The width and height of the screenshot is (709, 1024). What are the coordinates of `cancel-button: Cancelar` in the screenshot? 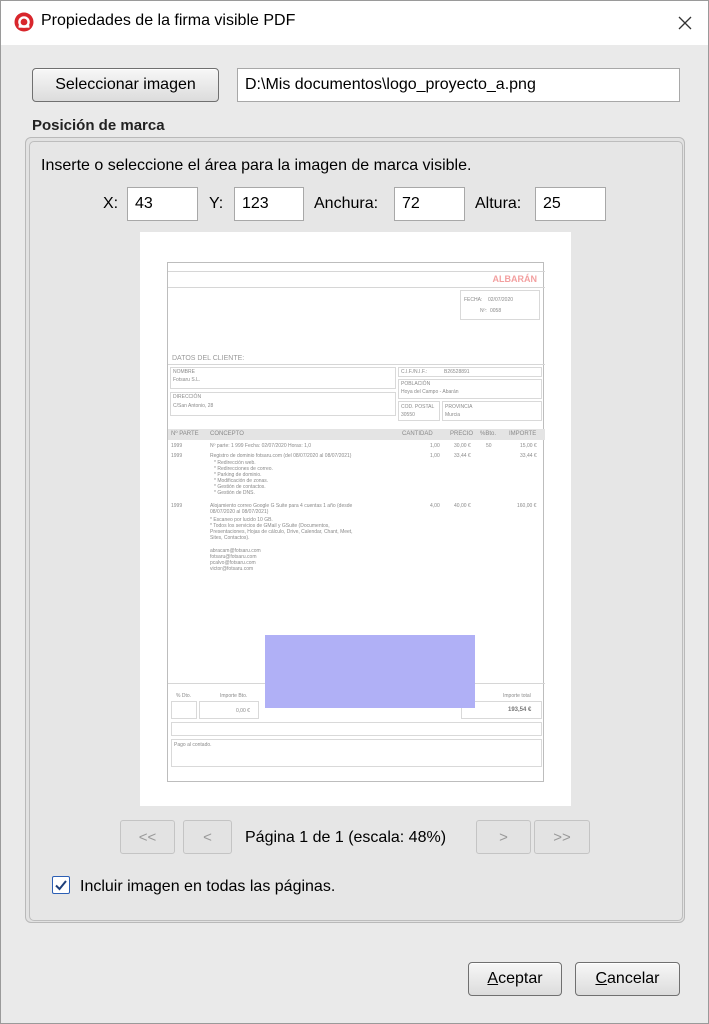 It's located at (627, 979).